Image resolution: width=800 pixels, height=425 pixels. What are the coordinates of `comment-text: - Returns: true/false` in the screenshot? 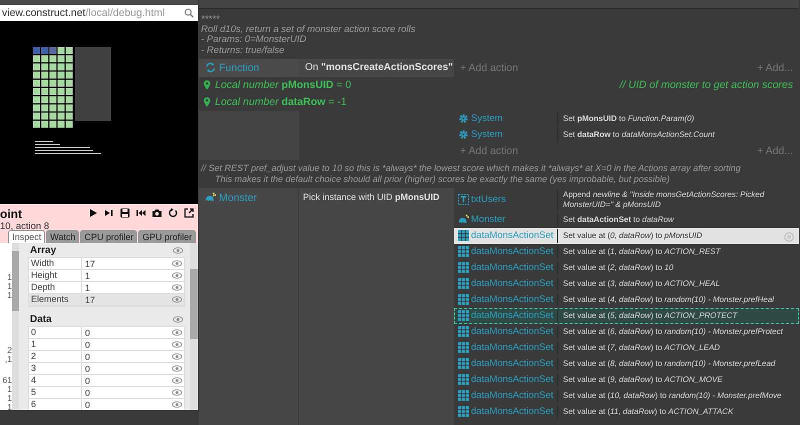 It's located at (243, 51).